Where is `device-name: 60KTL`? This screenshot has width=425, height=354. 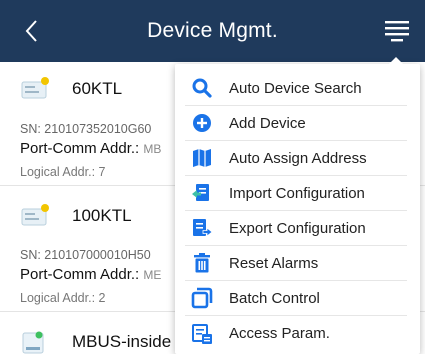 device-name: 60KTL is located at coordinates (97, 88).